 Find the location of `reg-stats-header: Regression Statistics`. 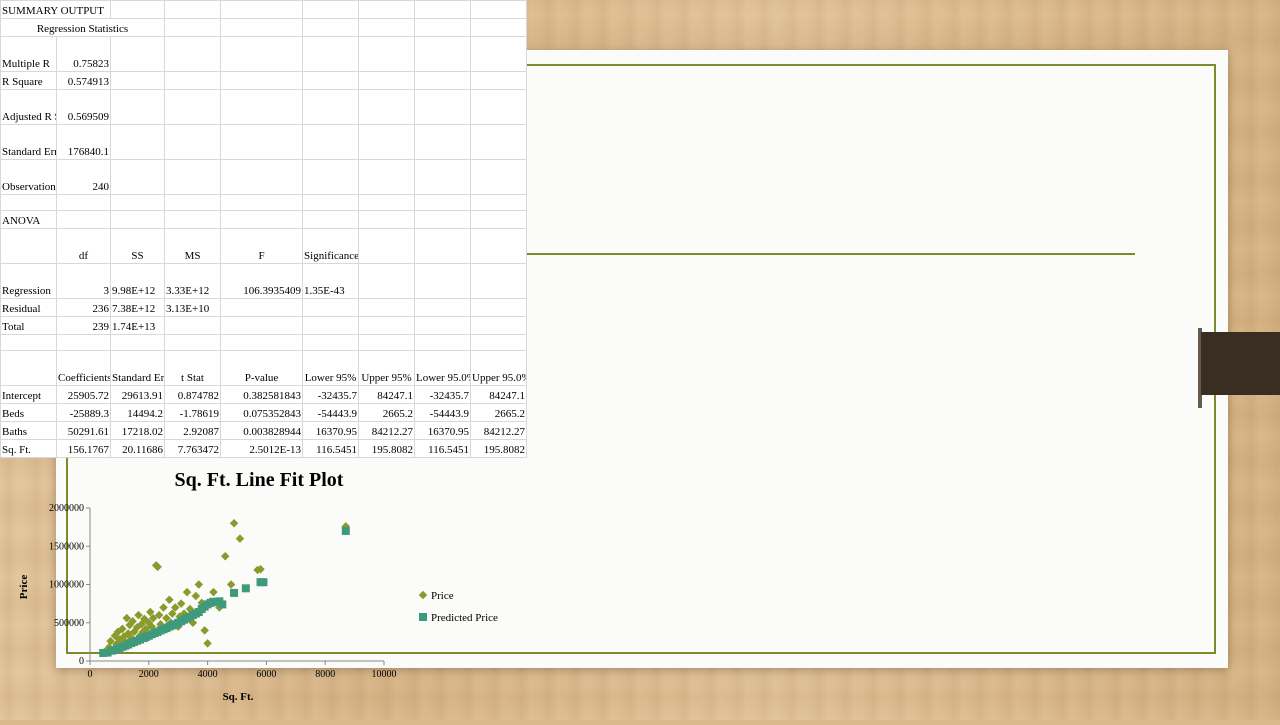

reg-stats-header: Regression Statistics is located at coordinates (83, 27).